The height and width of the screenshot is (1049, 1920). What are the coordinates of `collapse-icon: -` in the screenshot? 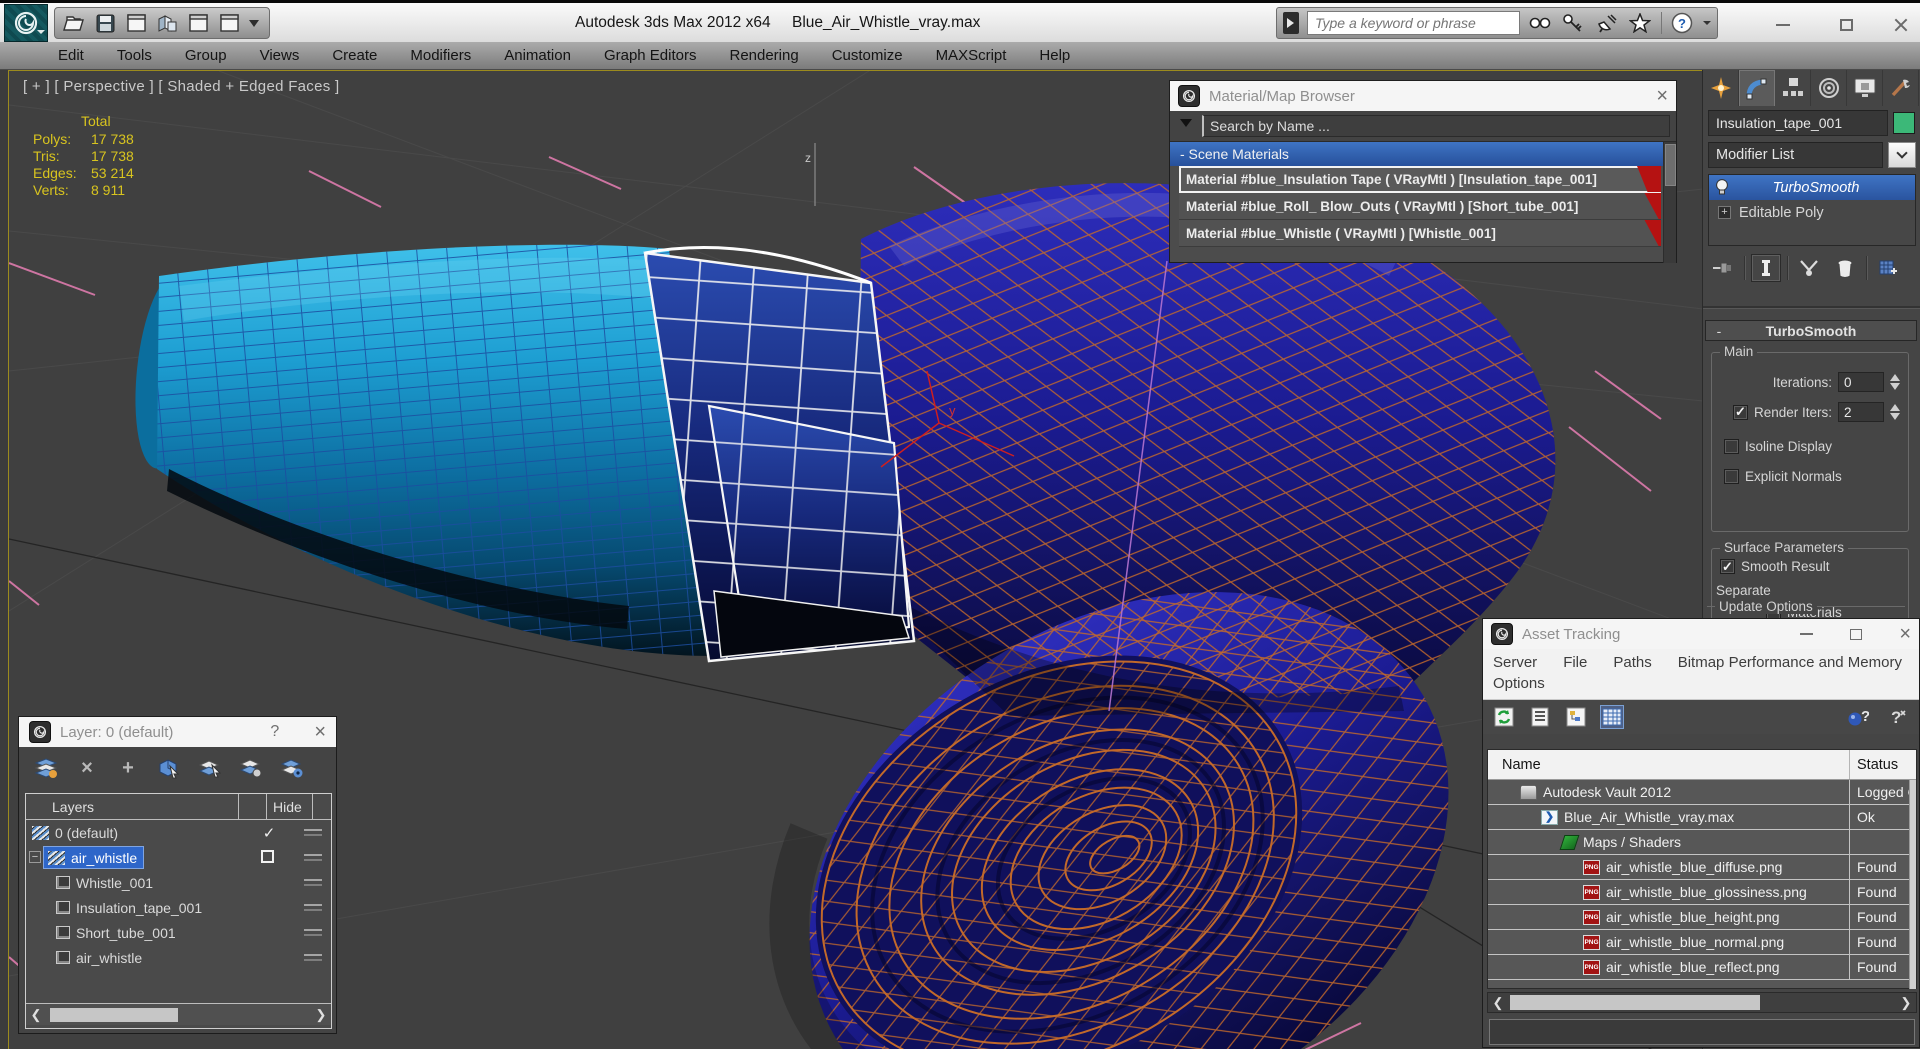 It's located at (1719, 331).